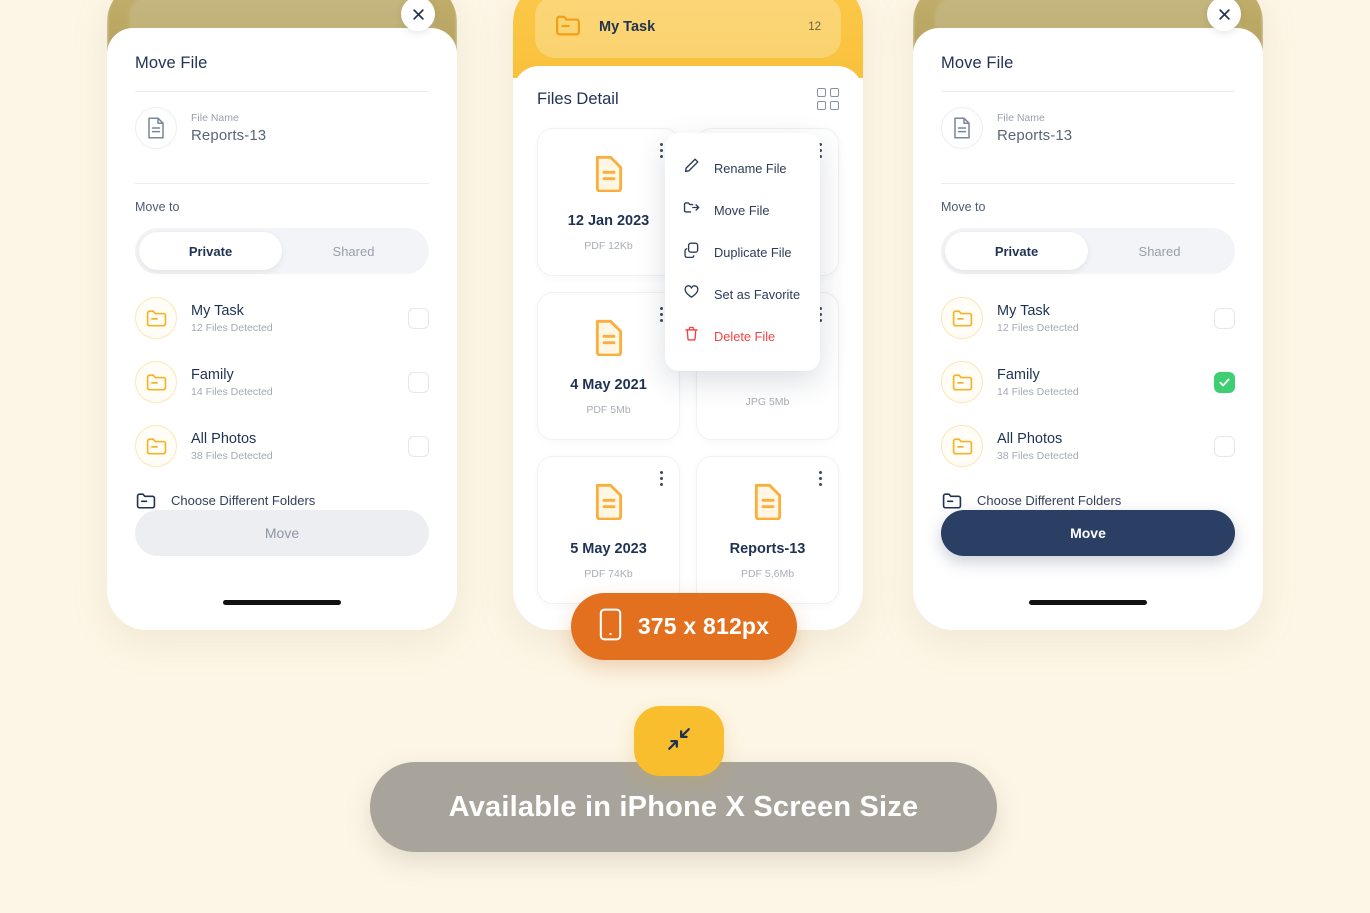 The width and height of the screenshot is (1370, 913). I want to click on page-title: Files Detail, so click(578, 98).